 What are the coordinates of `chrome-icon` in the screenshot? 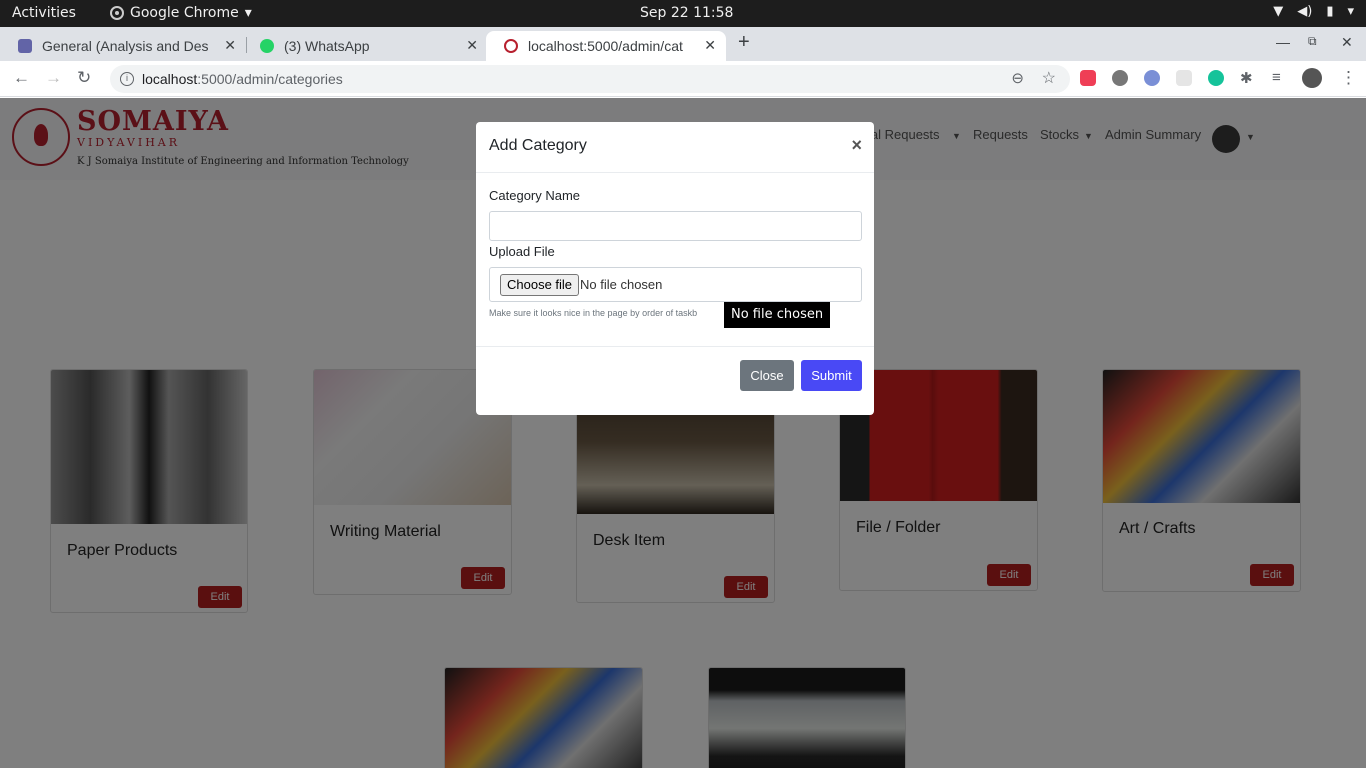 It's located at (117, 13).